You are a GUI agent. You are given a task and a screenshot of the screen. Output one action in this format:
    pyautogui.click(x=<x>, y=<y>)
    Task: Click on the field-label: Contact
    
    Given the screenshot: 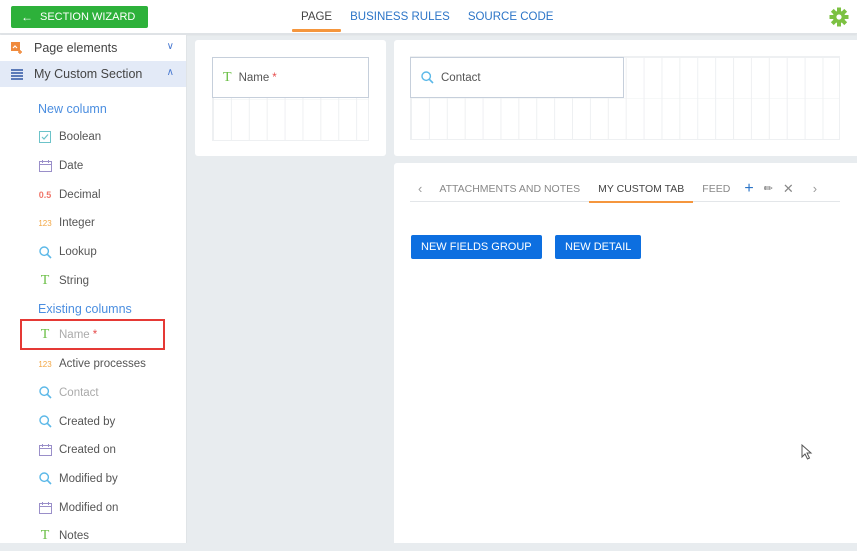 What is the action you would take?
    pyautogui.click(x=461, y=77)
    